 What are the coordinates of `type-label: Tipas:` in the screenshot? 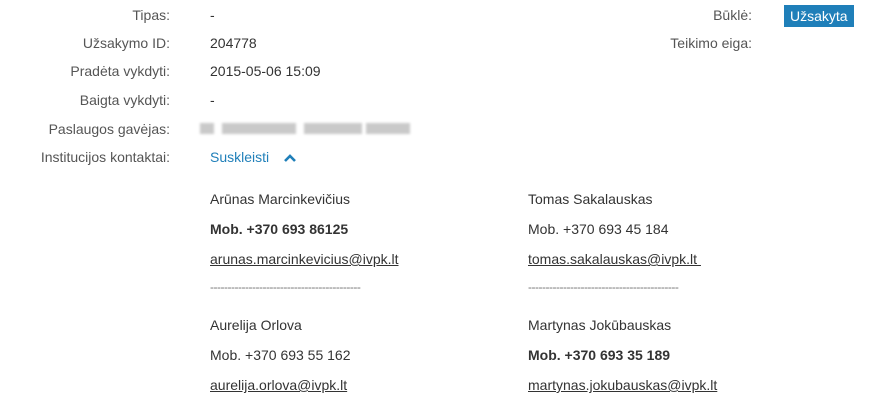 It's located at (151, 15).